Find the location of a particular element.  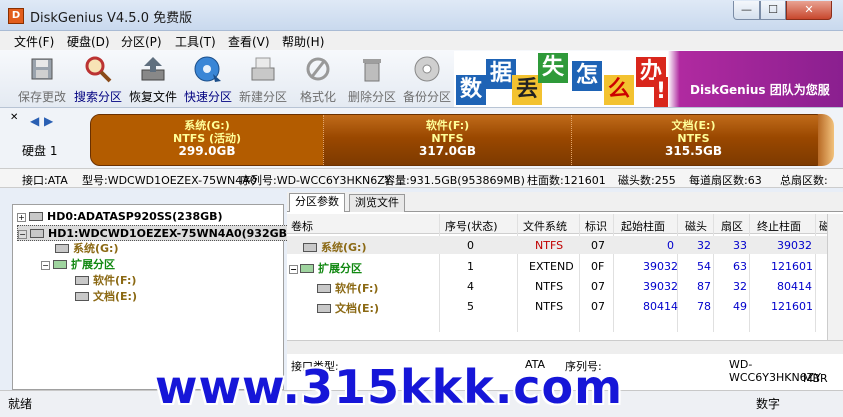

tree-item-extended: − 扩展分区 is located at coordinates (78, 265).